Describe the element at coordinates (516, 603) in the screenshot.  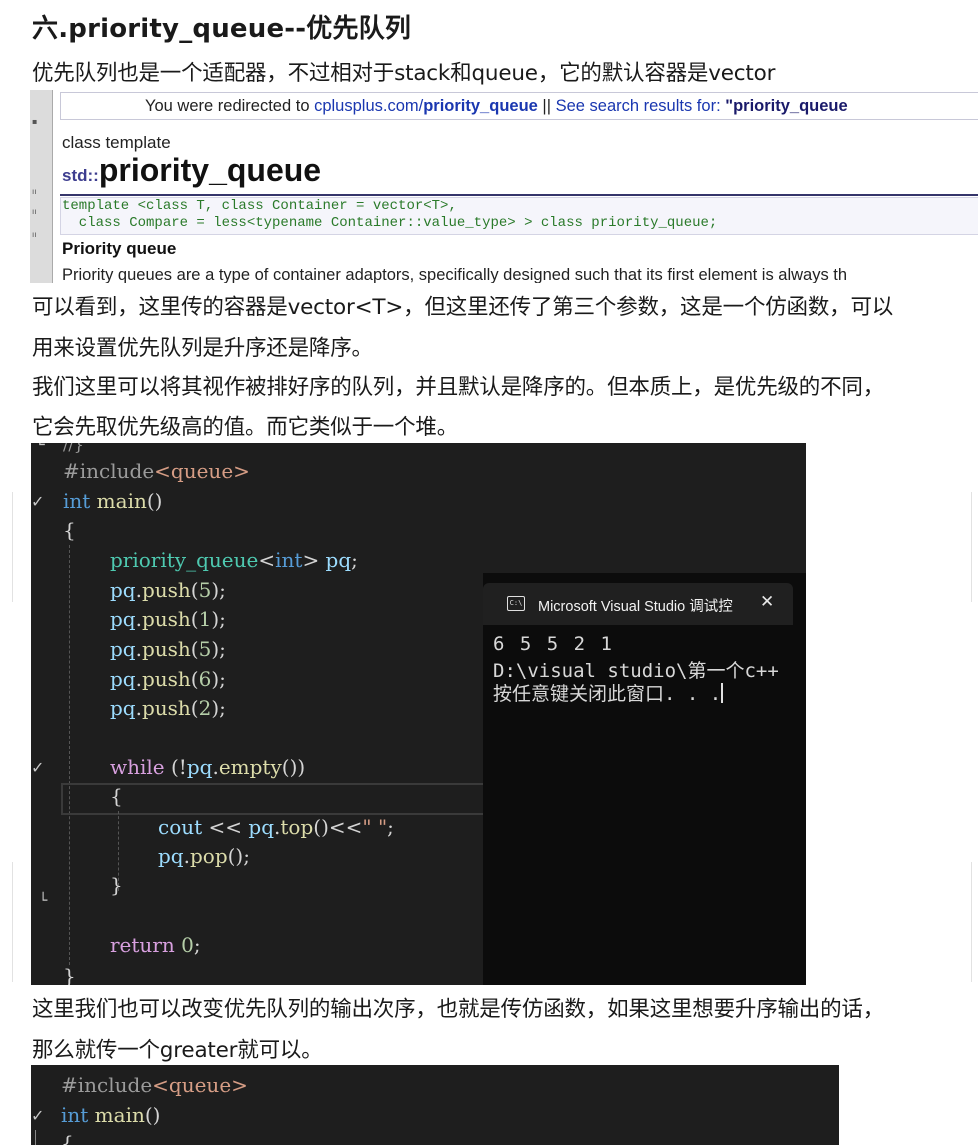
I see `console-app-icon: C:\` at that location.